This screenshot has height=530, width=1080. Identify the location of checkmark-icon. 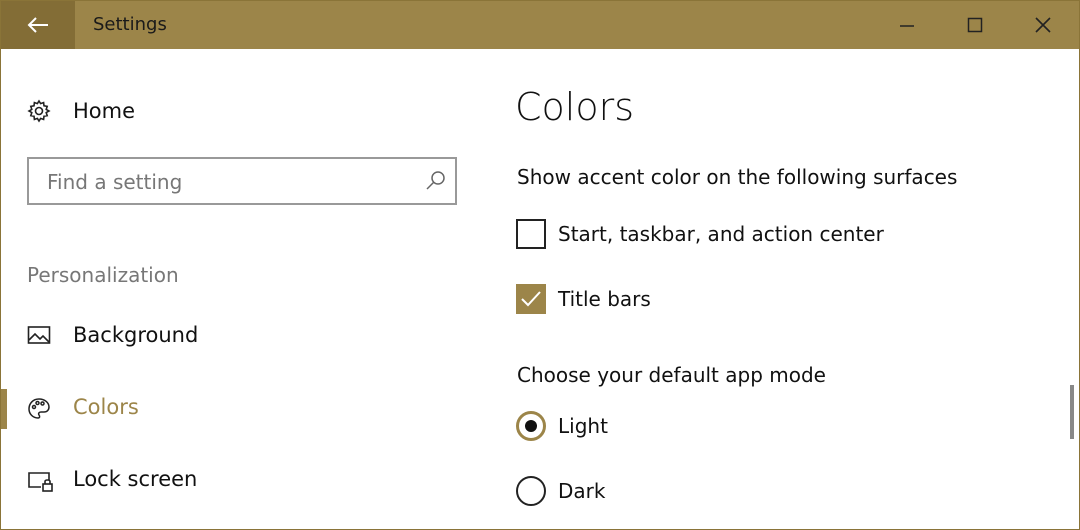
(531, 299).